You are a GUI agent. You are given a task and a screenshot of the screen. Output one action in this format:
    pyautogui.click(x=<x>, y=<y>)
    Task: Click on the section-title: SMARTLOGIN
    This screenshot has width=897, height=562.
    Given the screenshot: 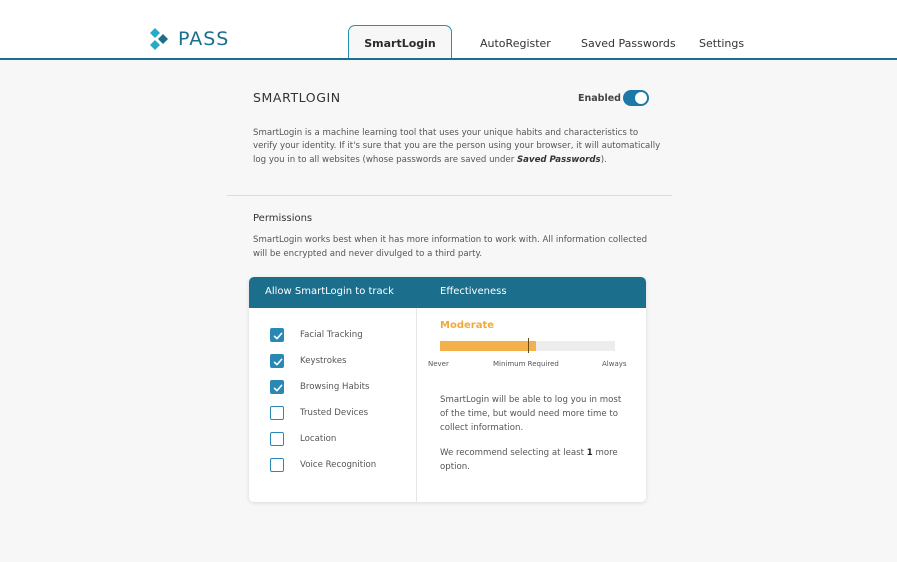 What is the action you would take?
    pyautogui.click(x=297, y=97)
    